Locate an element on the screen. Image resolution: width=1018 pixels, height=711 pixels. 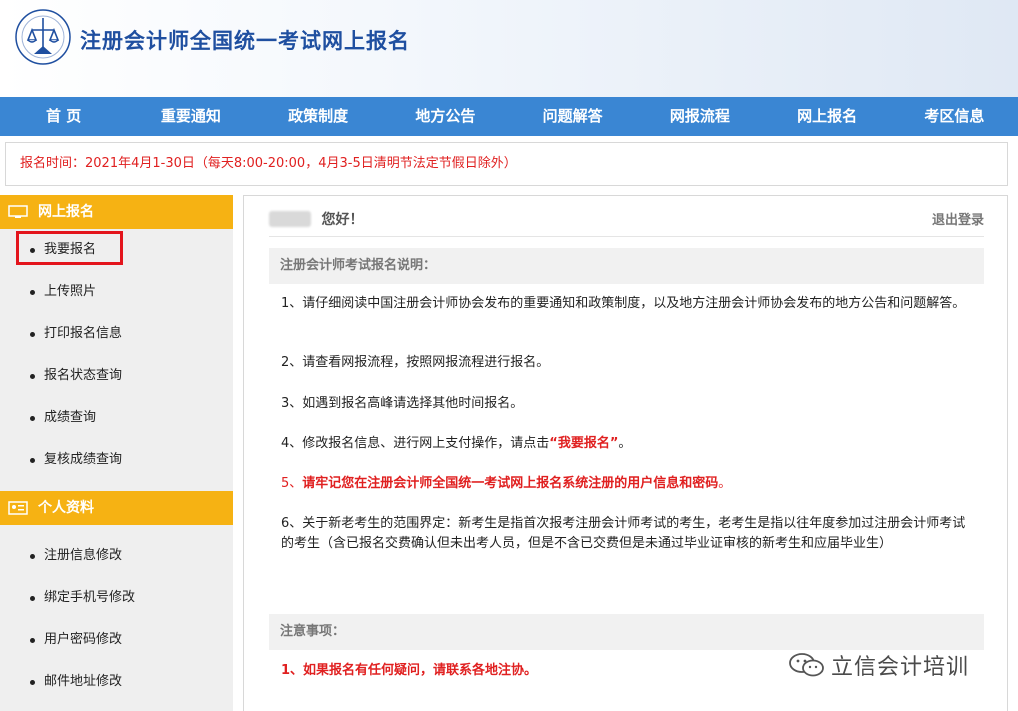
watermark: 立信会计培训 is located at coordinates (878, 665).